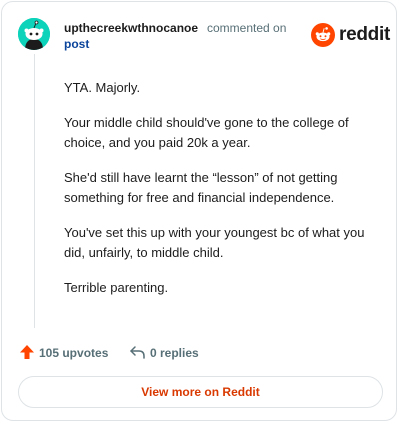 The height and width of the screenshot is (424, 400). I want to click on user-avatar-icon, so click(34, 34).